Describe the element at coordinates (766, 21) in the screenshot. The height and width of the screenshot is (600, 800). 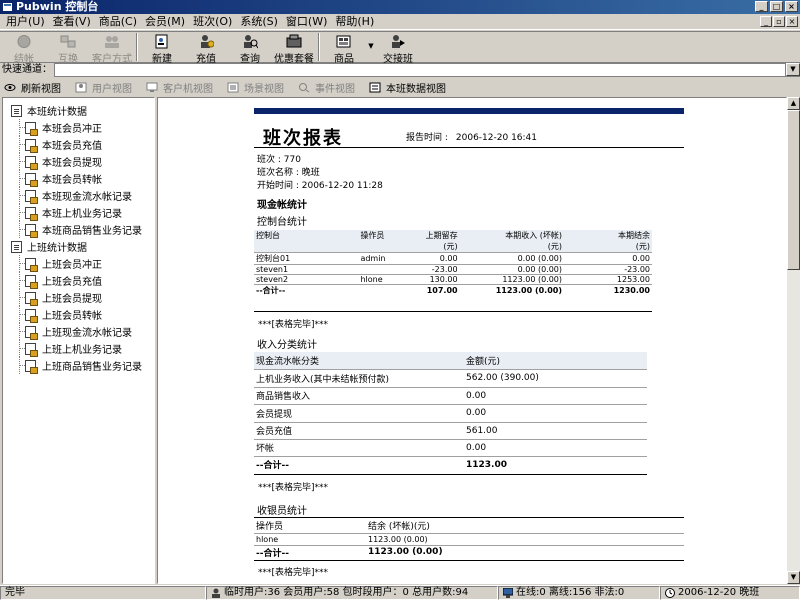
I see `mdi-minimize-button: _` at that location.